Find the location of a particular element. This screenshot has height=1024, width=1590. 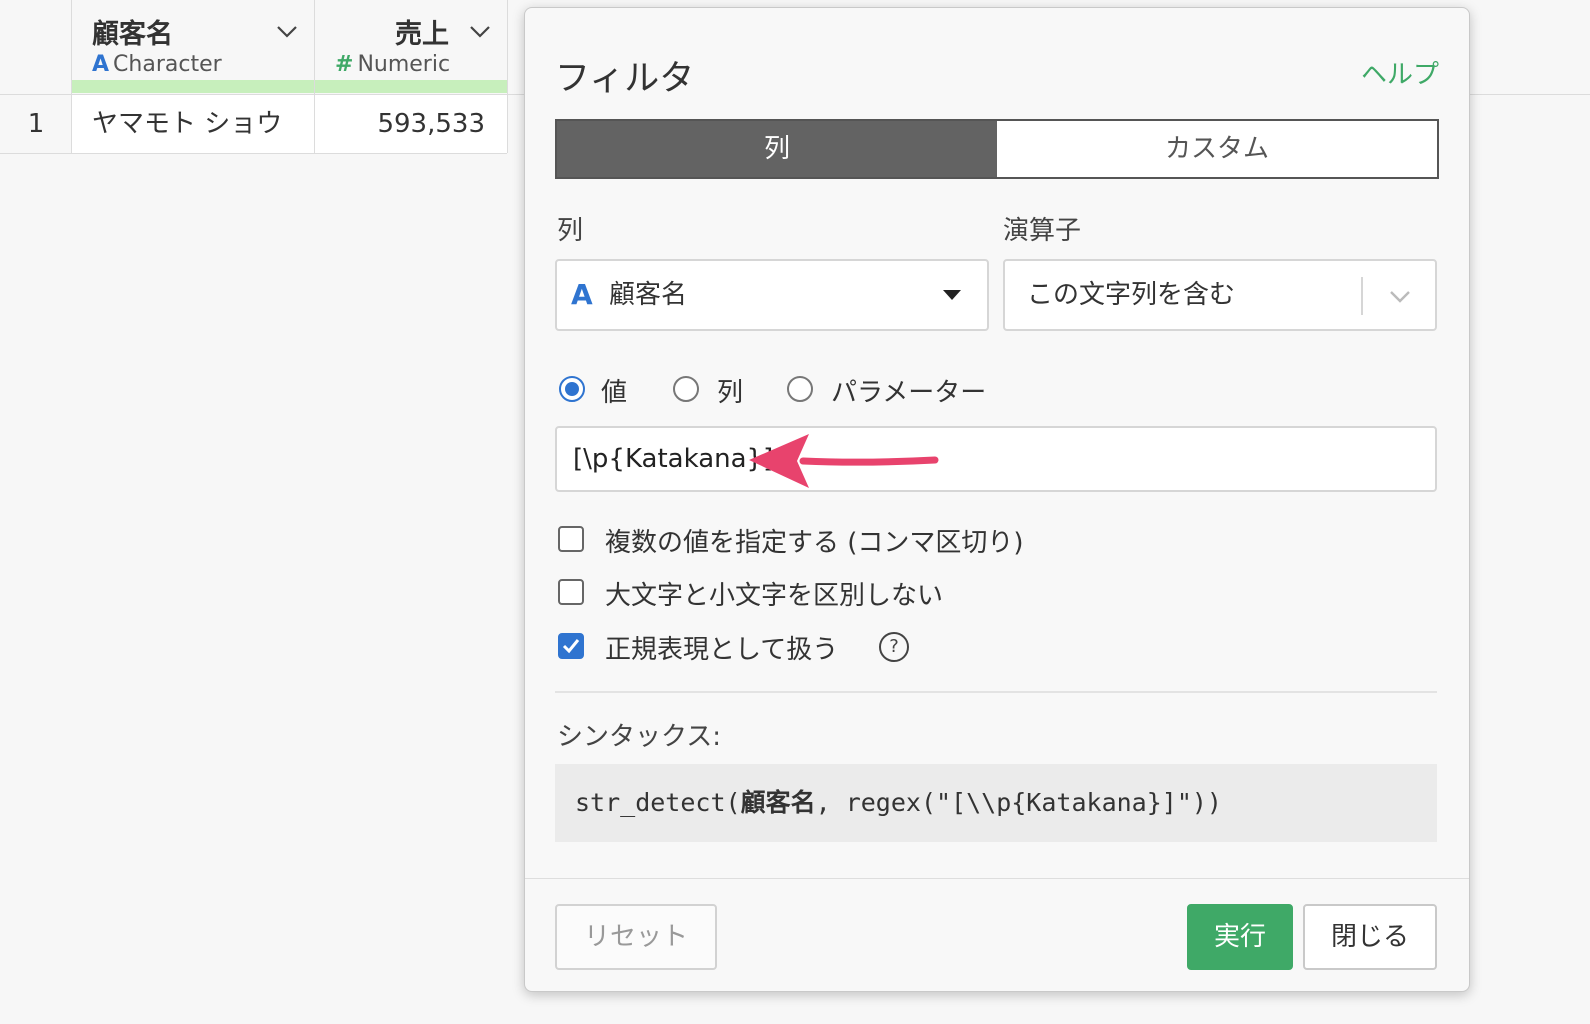

help-link: ヘルプ is located at coordinates (1400, 72).